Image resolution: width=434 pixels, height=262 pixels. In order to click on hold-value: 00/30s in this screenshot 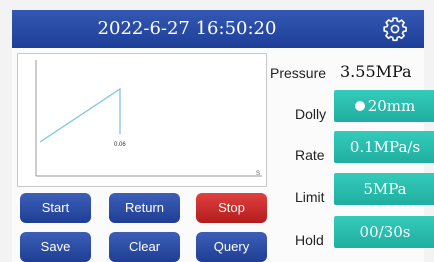, I will do `click(385, 232)`.